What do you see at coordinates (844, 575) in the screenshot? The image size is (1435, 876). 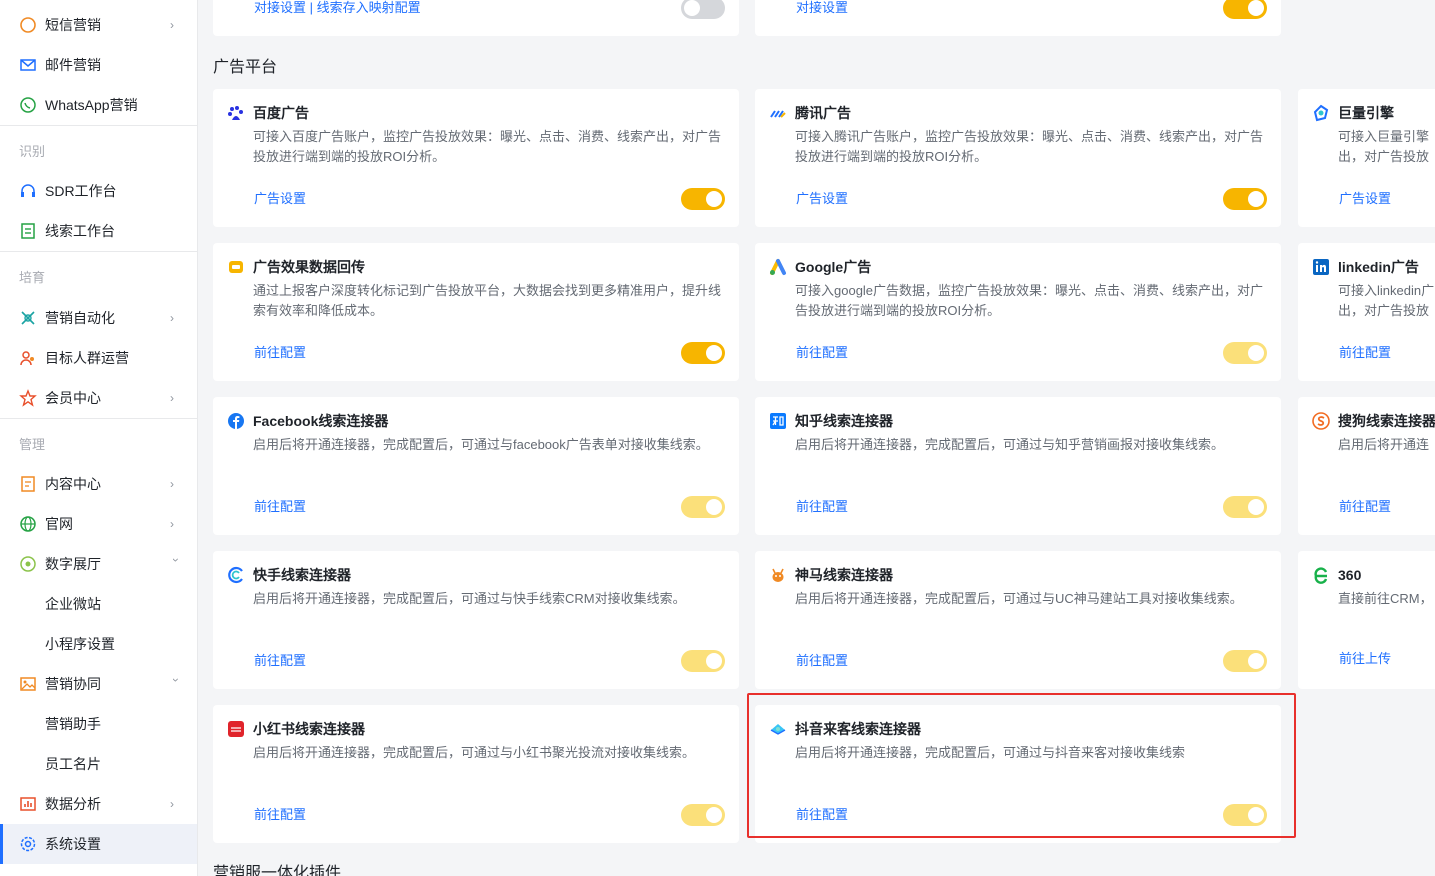 I see `card-title: 神马线索连接器` at bounding box center [844, 575].